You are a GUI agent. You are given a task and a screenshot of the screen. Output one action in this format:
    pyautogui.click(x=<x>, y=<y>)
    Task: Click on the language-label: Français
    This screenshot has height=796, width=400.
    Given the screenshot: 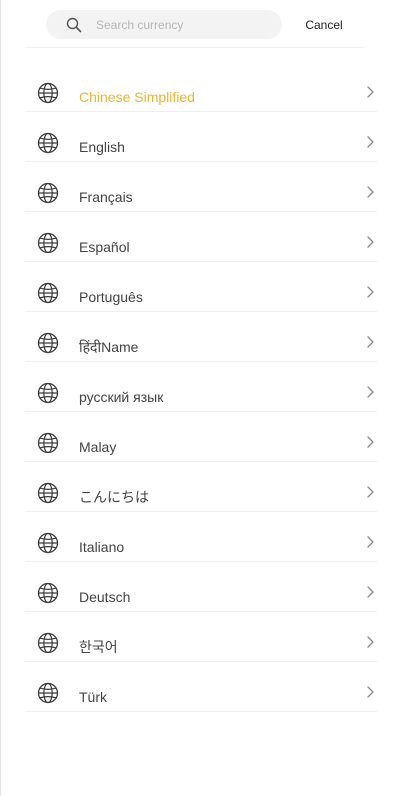 What is the action you would take?
    pyautogui.click(x=106, y=197)
    